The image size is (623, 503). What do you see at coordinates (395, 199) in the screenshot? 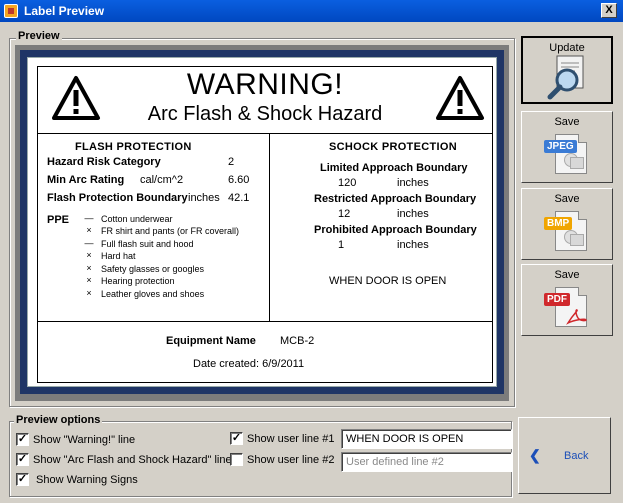
I see `restricted-approach-label: Restricted Approach Boundary` at bounding box center [395, 199].